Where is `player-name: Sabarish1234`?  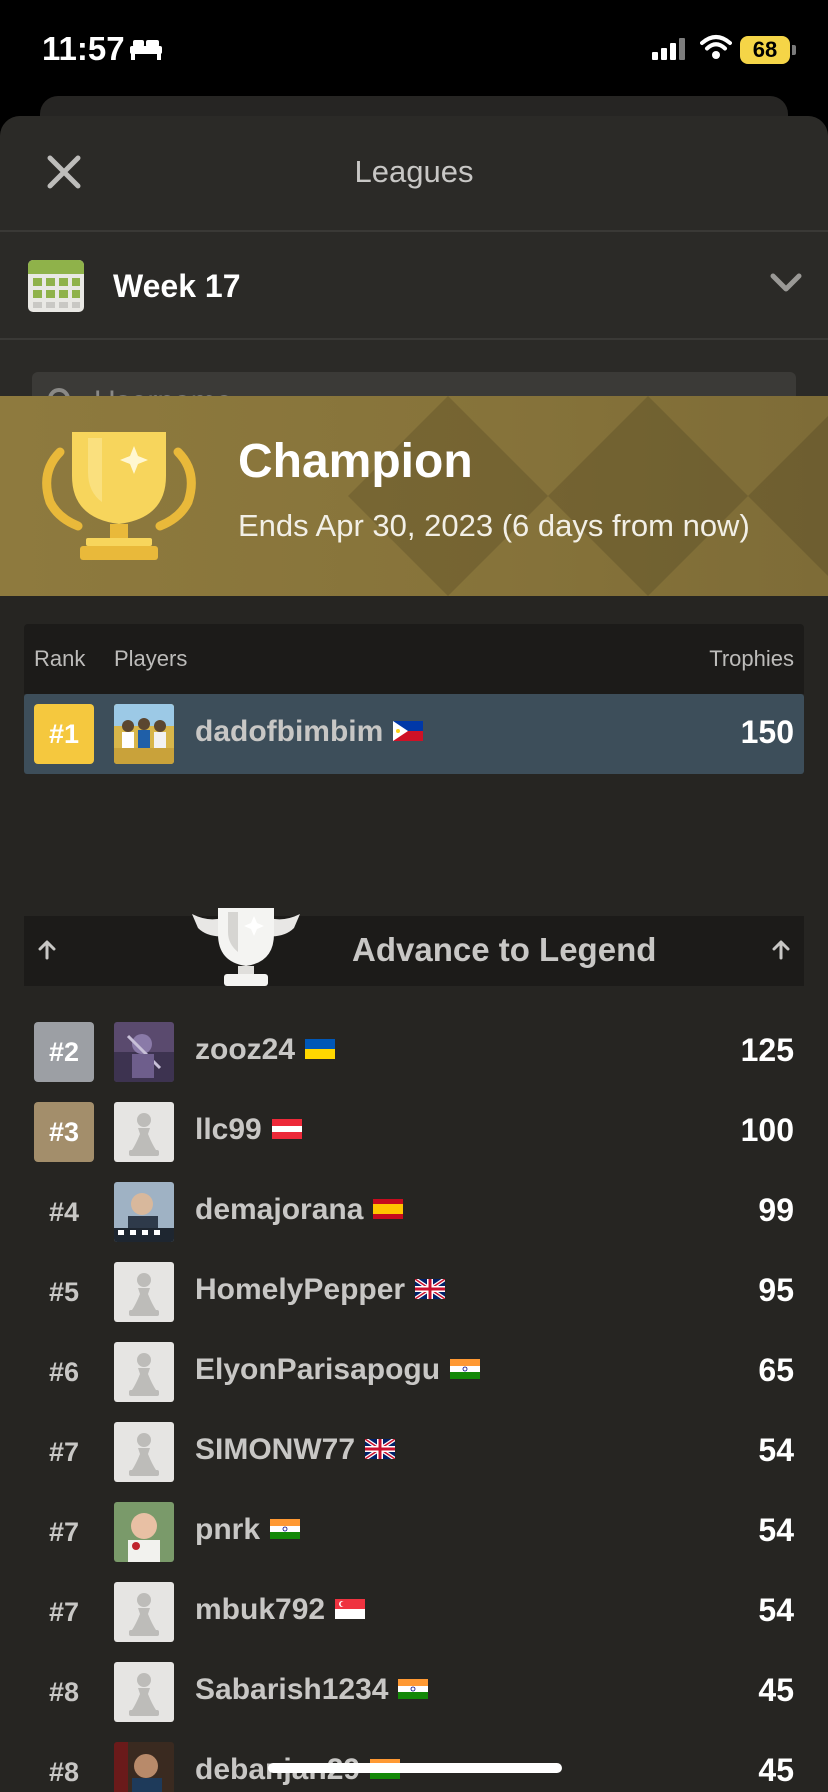 player-name: Sabarish1234 is located at coordinates (312, 1690).